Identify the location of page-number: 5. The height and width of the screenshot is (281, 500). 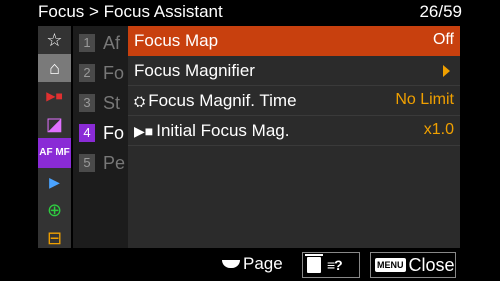
(87, 163).